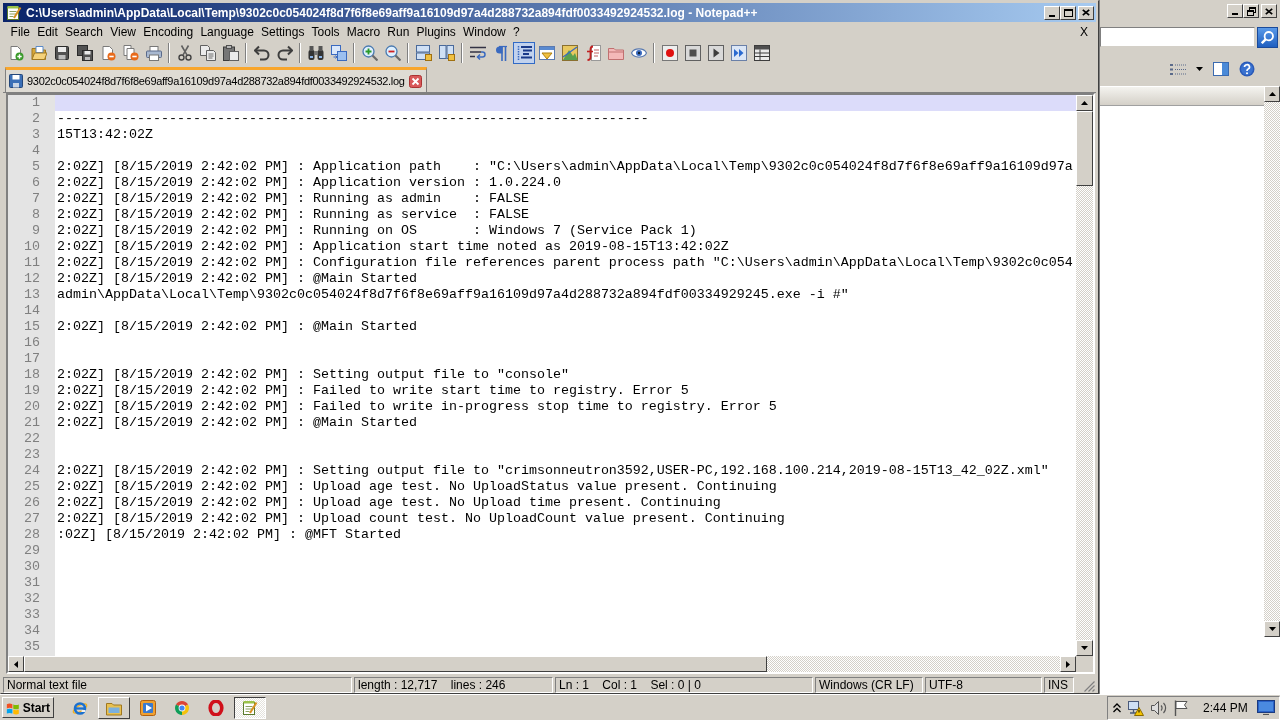  What do you see at coordinates (216, 707) in the screenshot?
I see `oval-ring-icon` at bounding box center [216, 707].